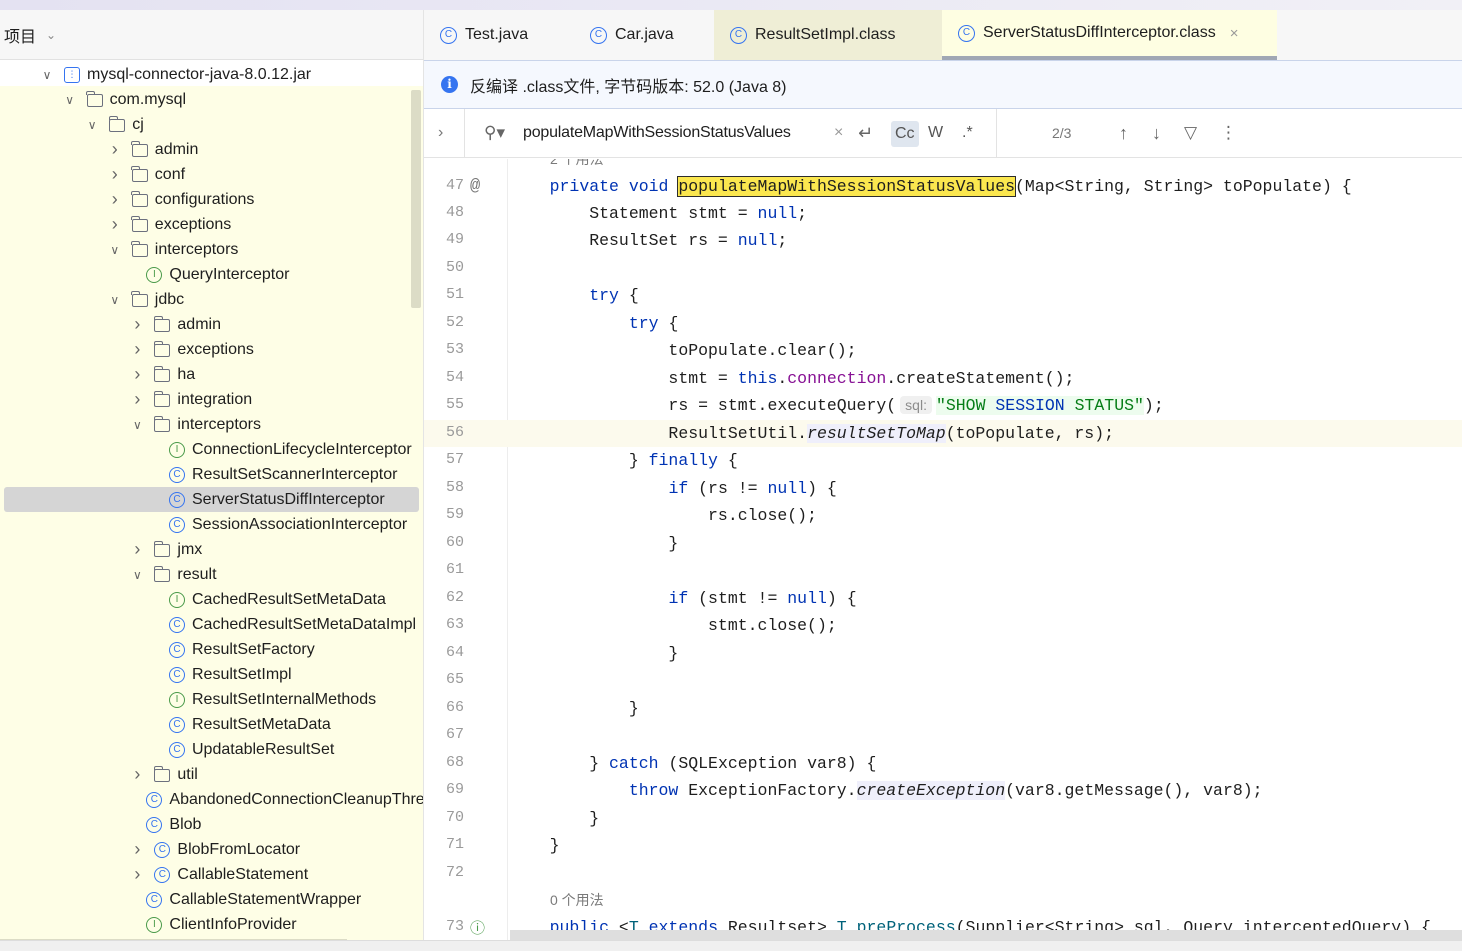 This screenshot has width=1462, height=951. What do you see at coordinates (490, 186) in the screenshot?
I see `override-marker-icon: @` at bounding box center [490, 186].